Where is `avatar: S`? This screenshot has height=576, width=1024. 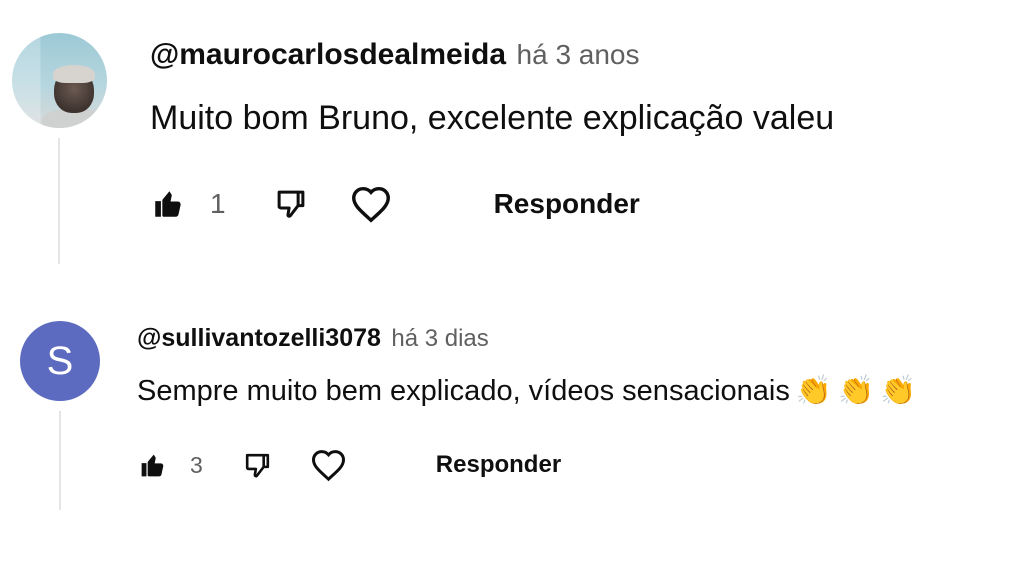 avatar: S is located at coordinates (60, 361).